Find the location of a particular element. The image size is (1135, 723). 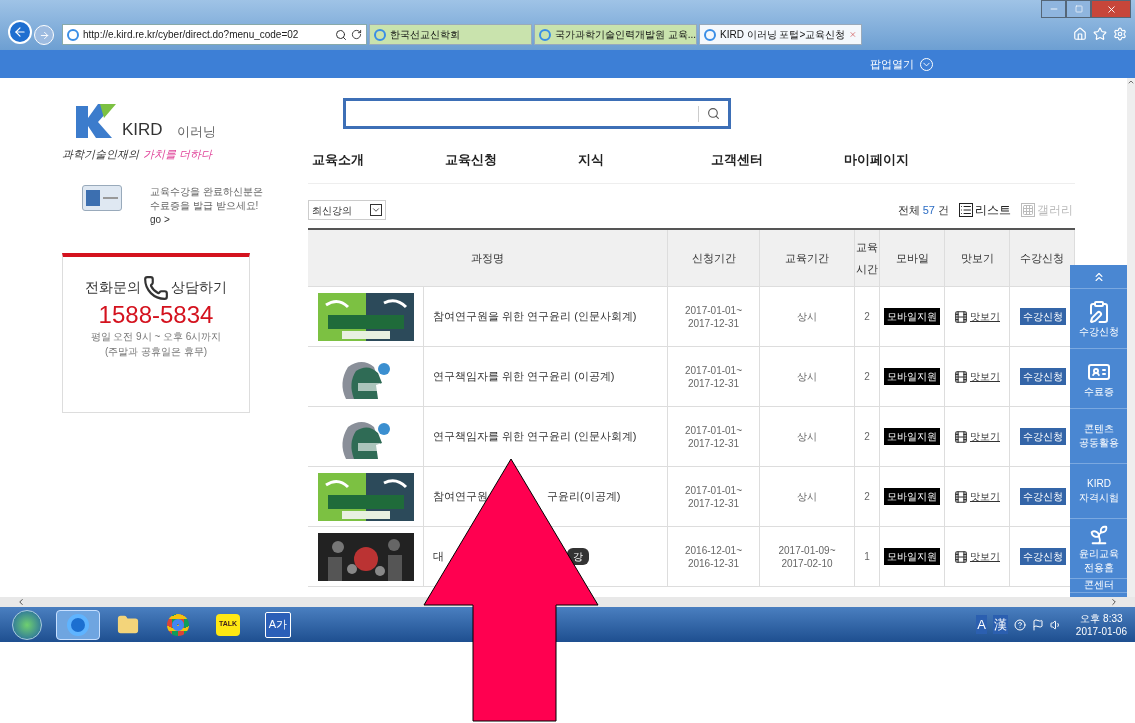

taskbar-app is located at coordinates (78, 624).